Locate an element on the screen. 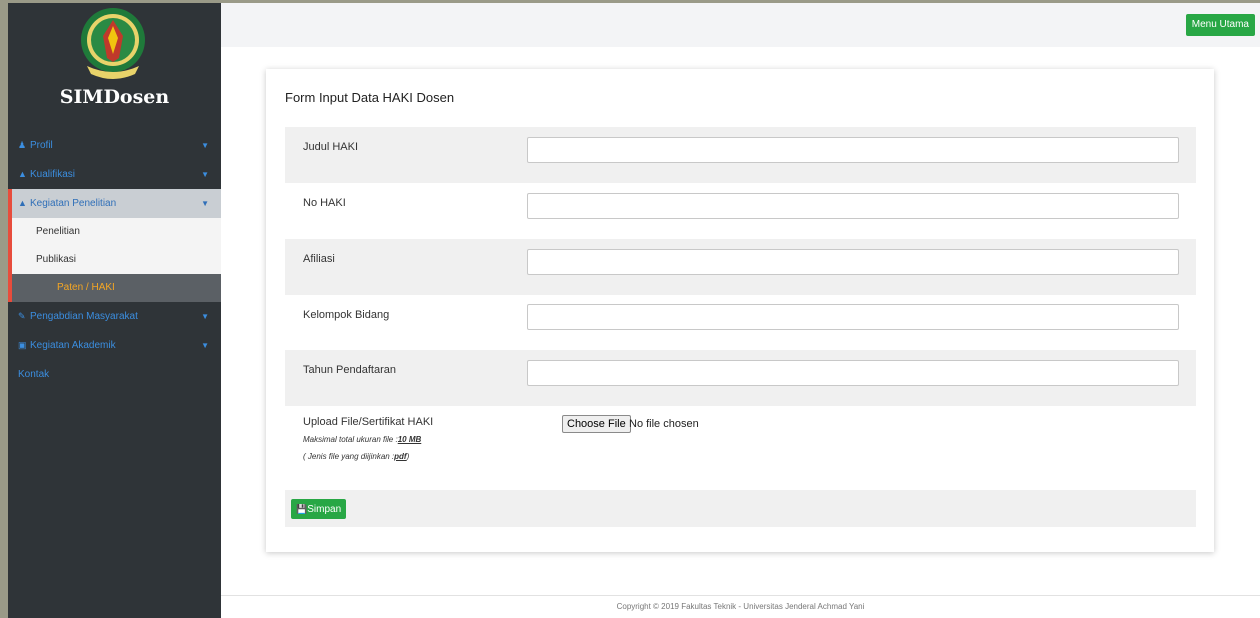 This screenshot has width=1260, height=618. choose-file-button: Choose File is located at coordinates (596, 424).